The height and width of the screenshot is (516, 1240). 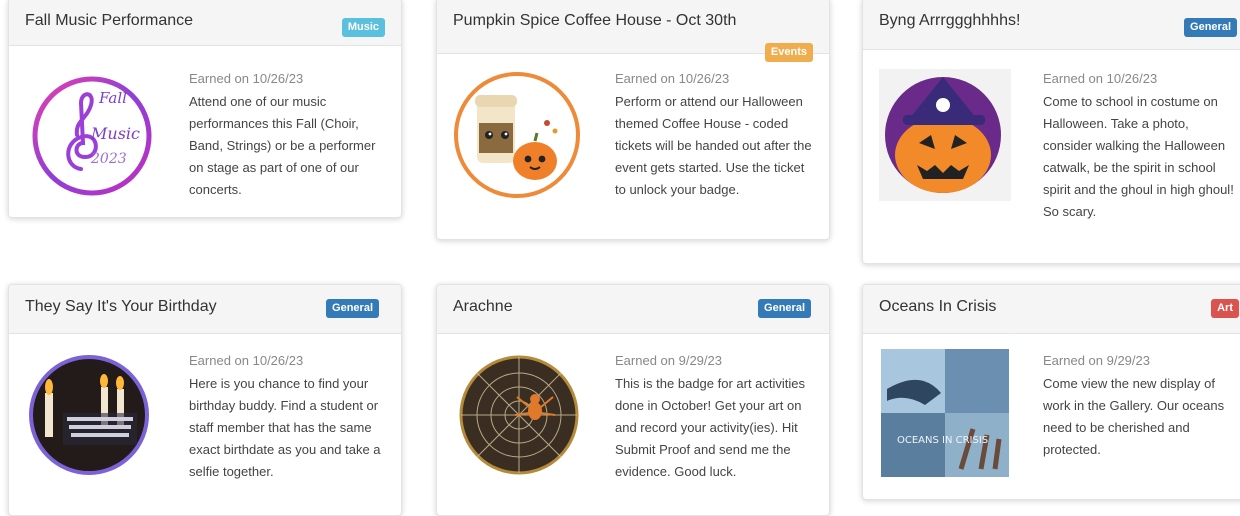 What do you see at coordinates (938, 306) in the screenshot?
I see `card-title: Oceans In Crisis` at bounding box center [938, 306].